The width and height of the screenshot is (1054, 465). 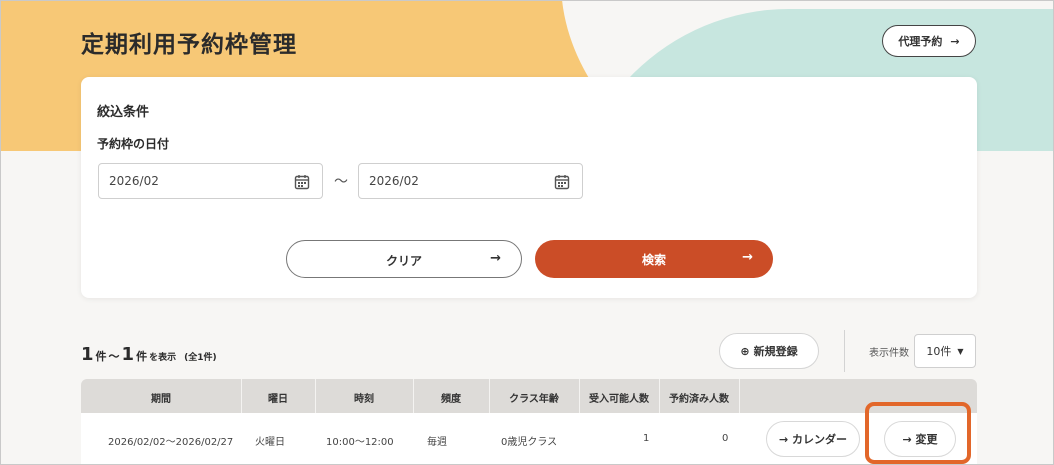 I want to click on column-header-frequency: 頻度, so click(x=451, y=399).